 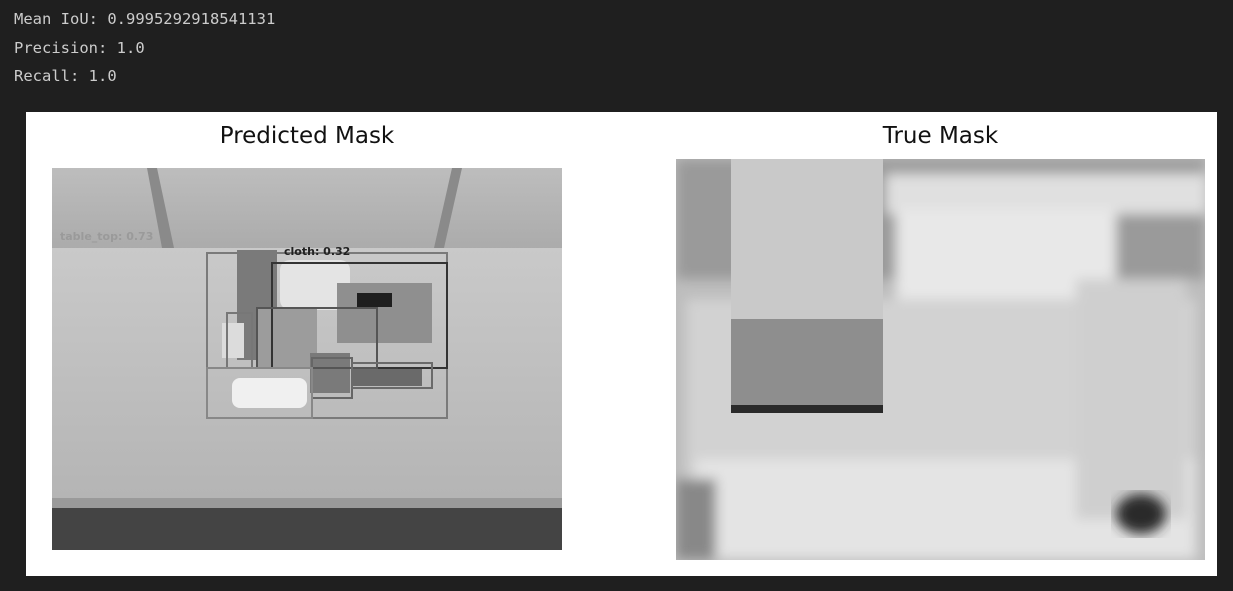 I want to click on true-mask-title: True Mask, so click(x=940, y=136).